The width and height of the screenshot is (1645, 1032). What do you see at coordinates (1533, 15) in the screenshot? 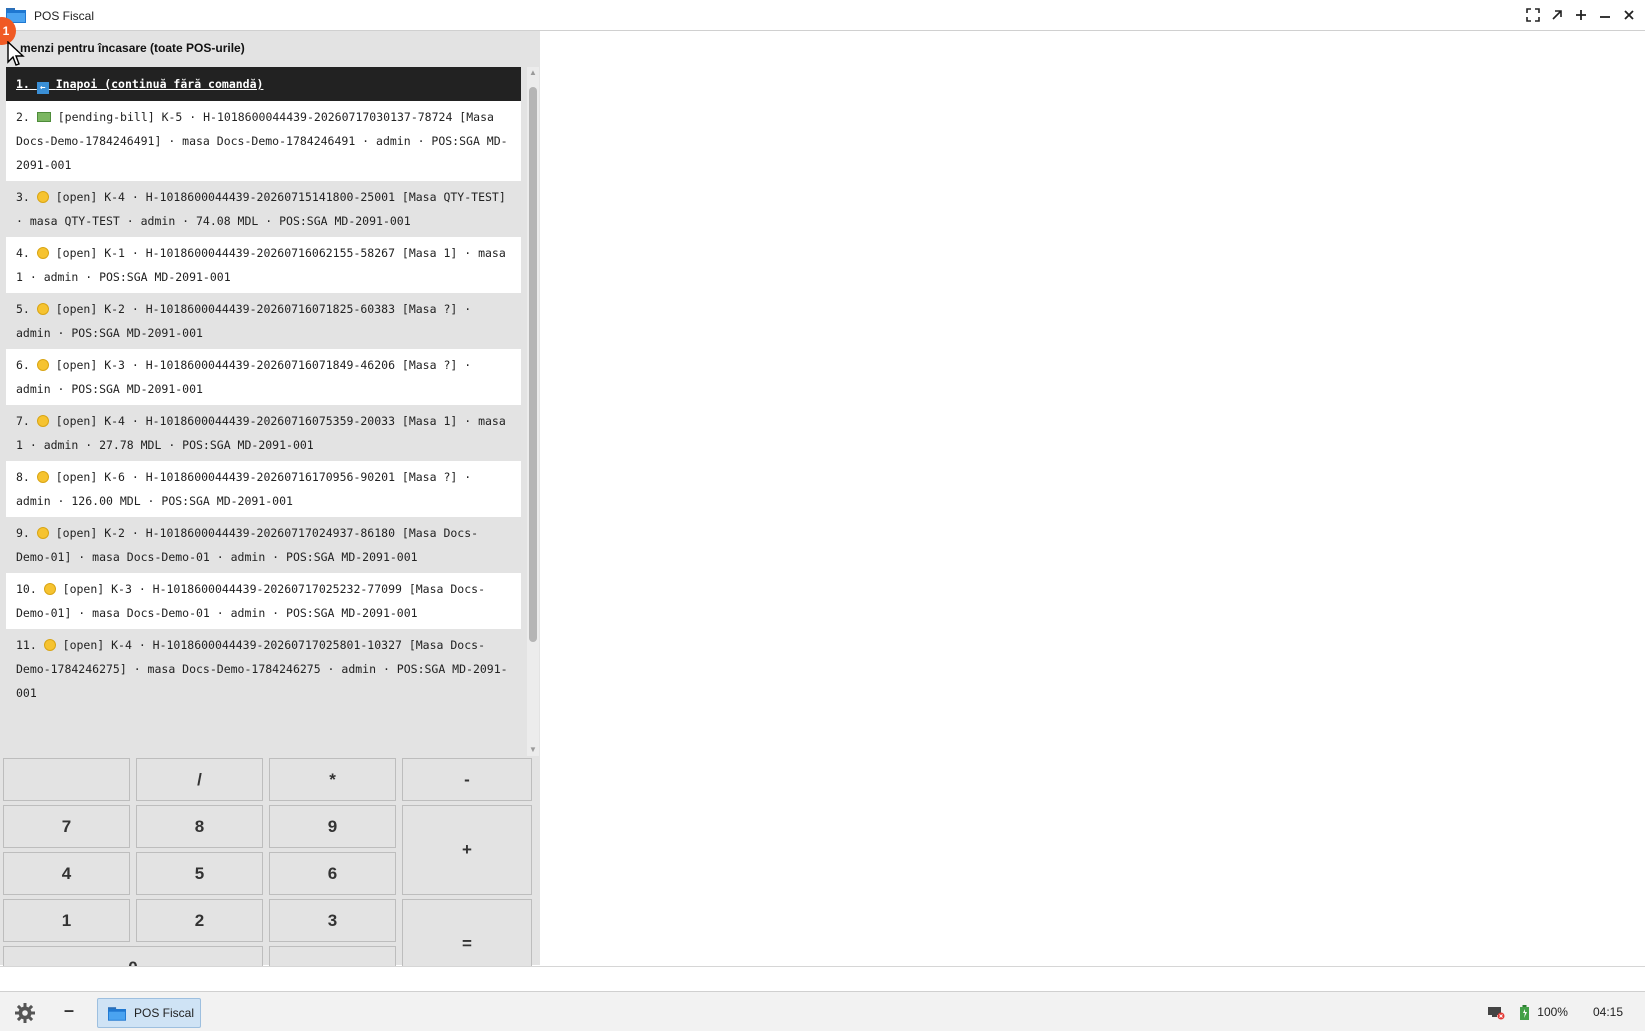
I see `fullscreen-icon` at bounding box center [1533, 15].